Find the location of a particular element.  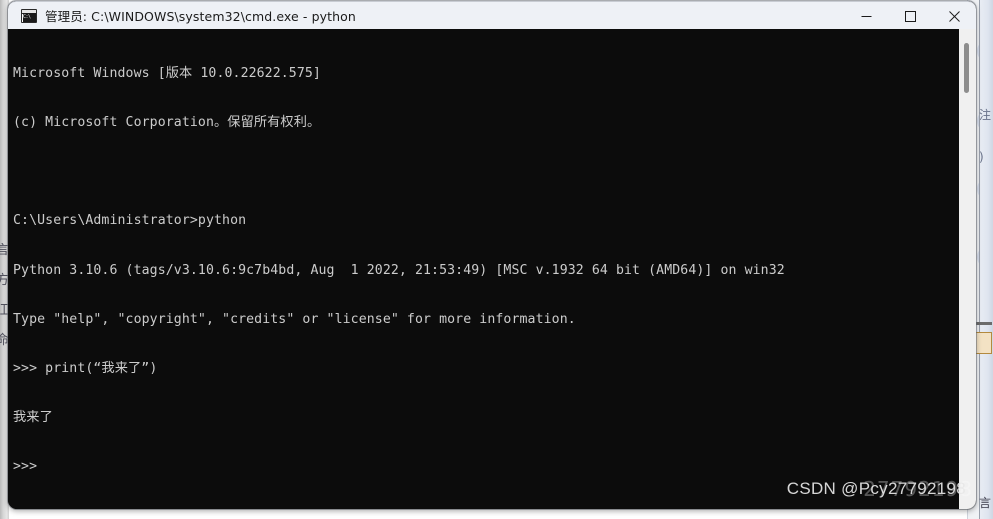

maximize-button is located at coordinates (910, 16).